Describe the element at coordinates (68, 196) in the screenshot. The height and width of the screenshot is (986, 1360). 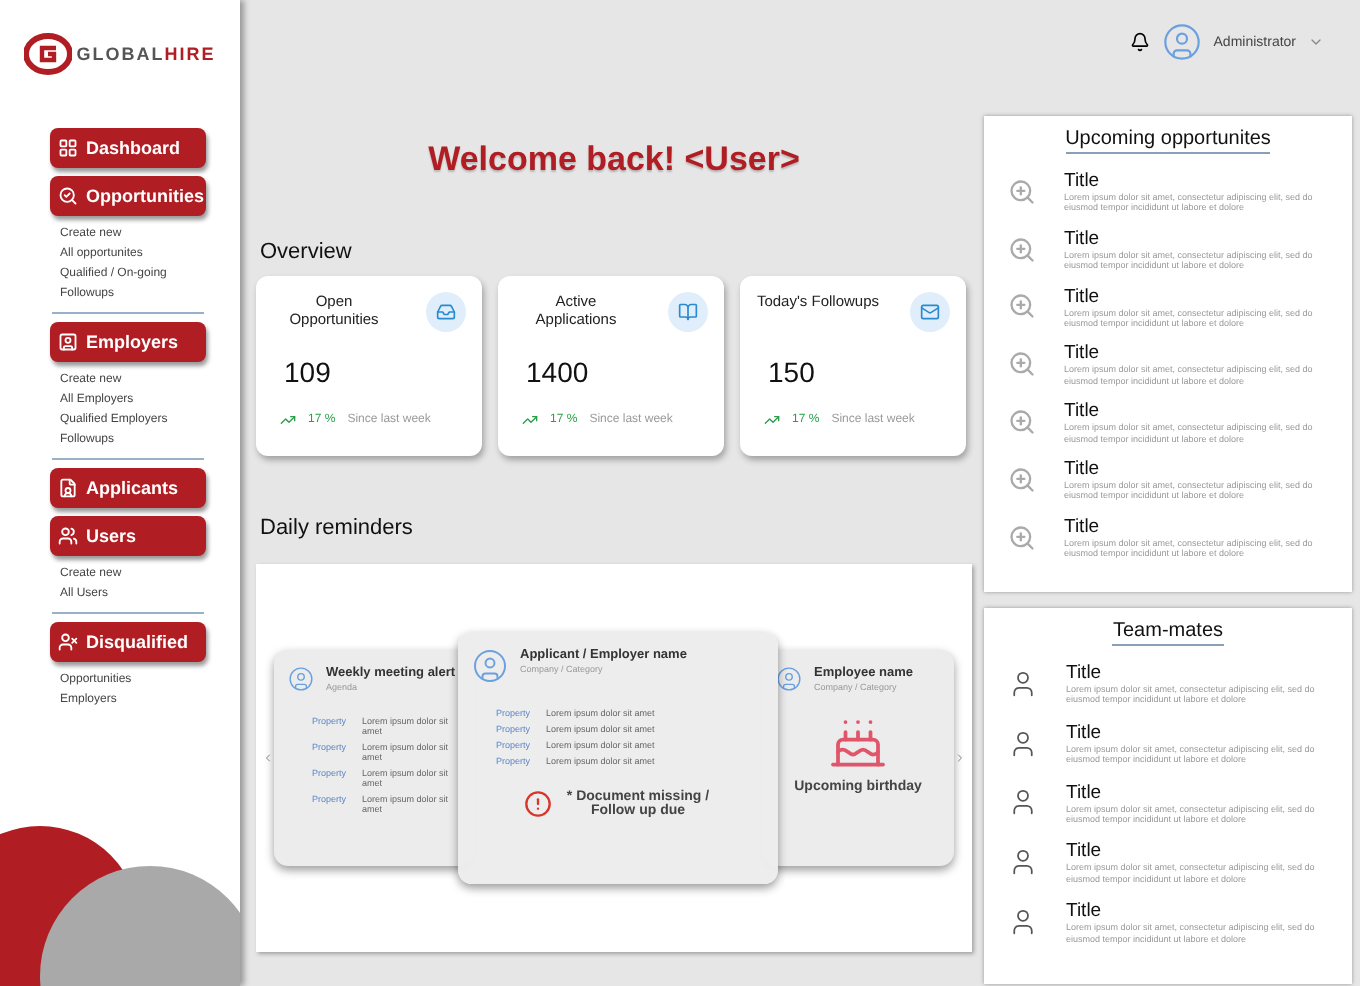
I see `search-icon` at that location.